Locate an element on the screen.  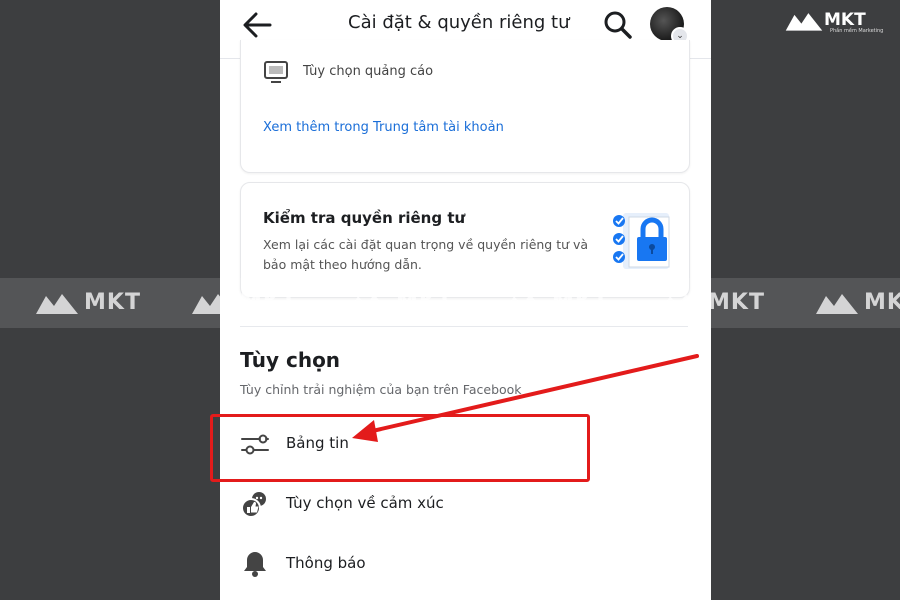
brand-logo: MKT Phần mềm Marketing is located at coordinates (839, 22).